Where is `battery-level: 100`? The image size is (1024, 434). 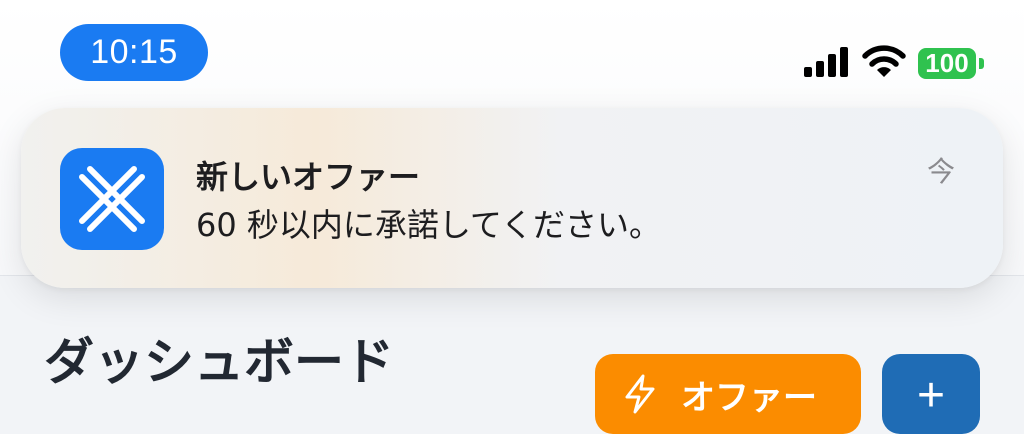 battery-level: 100 is located at coordinates (947, 63).